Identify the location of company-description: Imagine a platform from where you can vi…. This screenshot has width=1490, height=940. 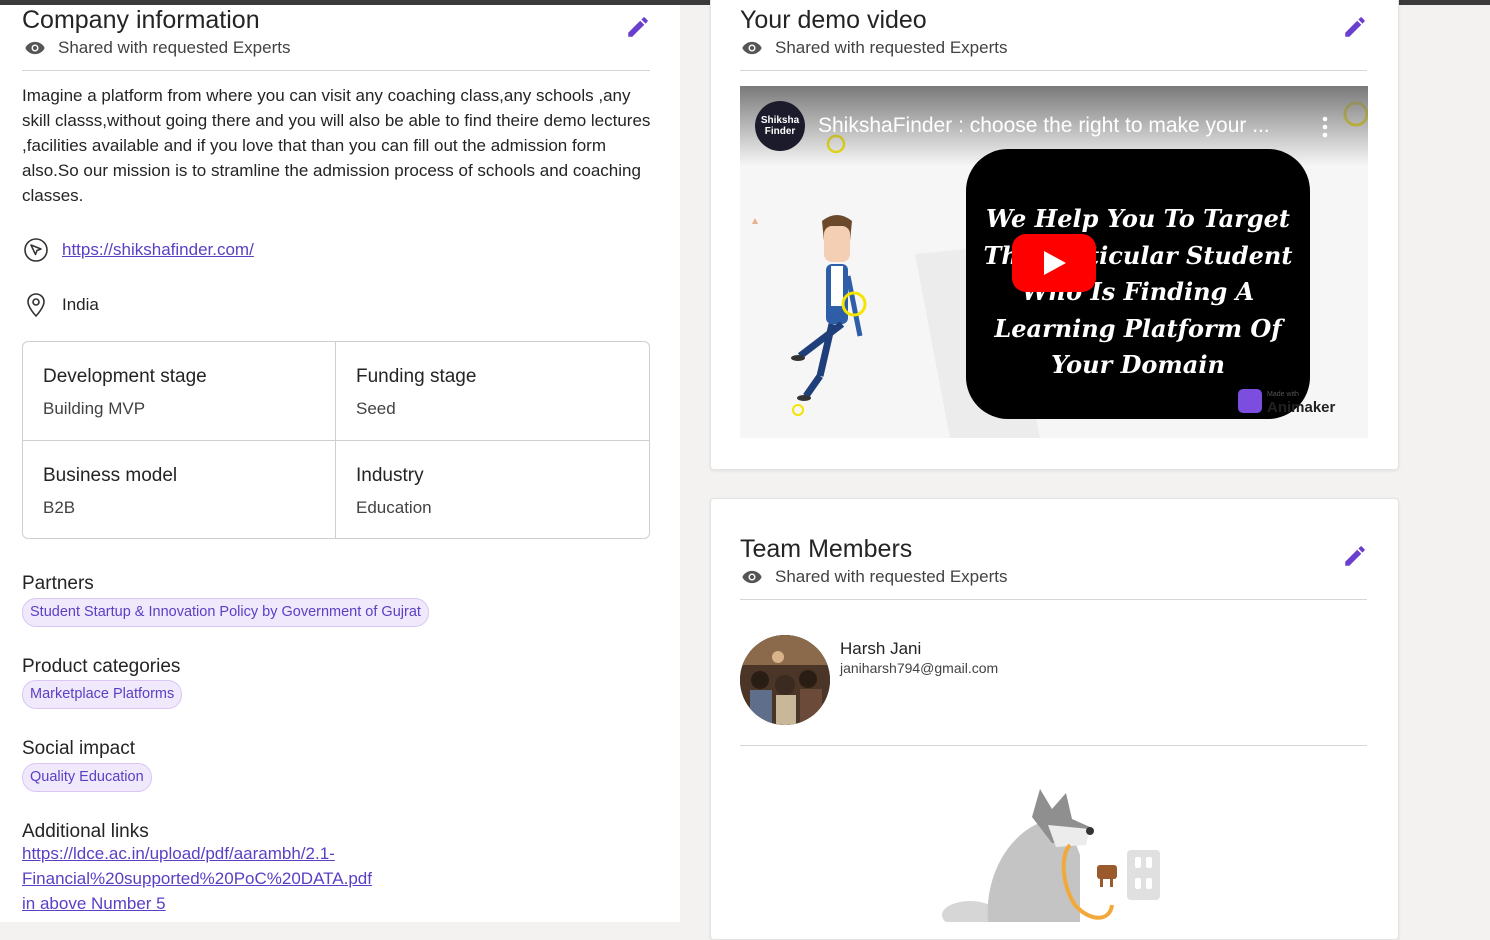
(336, 145).